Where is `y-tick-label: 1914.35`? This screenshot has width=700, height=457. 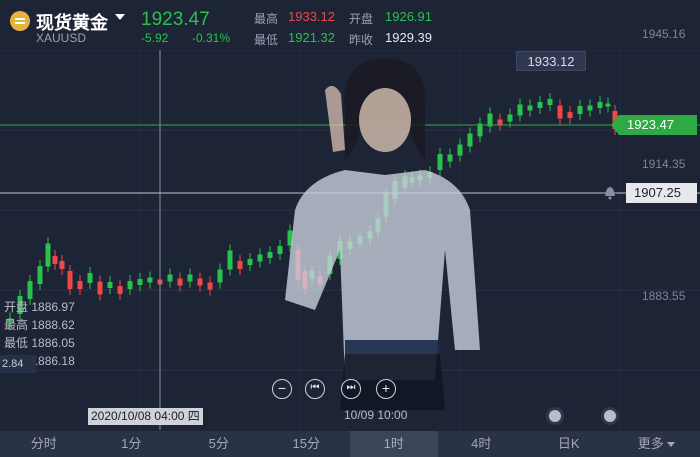 y-tick-label: 1914.35 is located at coordinates (664, 164).